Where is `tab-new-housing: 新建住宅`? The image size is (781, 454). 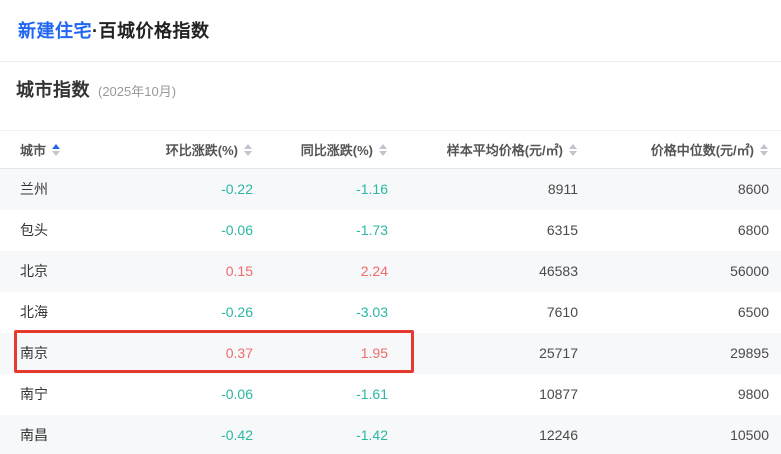
tab-new-housing: 新建住宅 is located at coordinates (55, 31).